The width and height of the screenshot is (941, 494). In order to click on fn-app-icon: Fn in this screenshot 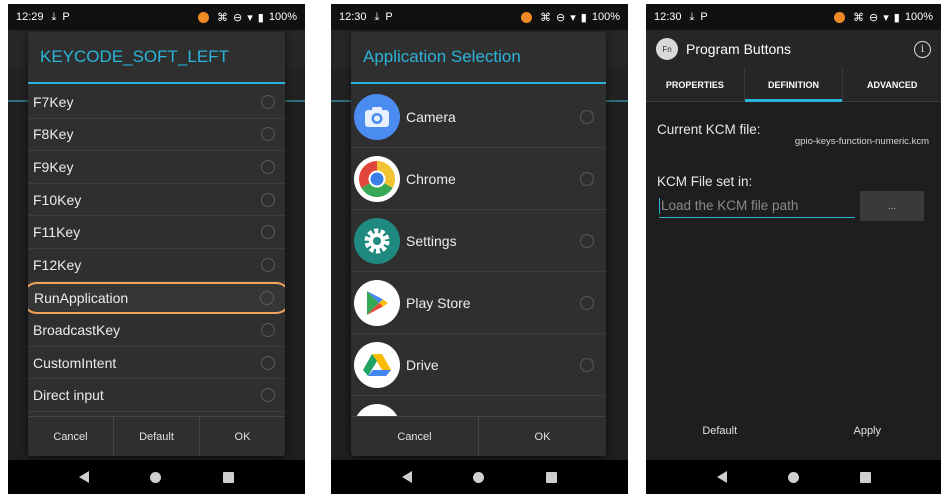, I will do `click(667, 49)`.